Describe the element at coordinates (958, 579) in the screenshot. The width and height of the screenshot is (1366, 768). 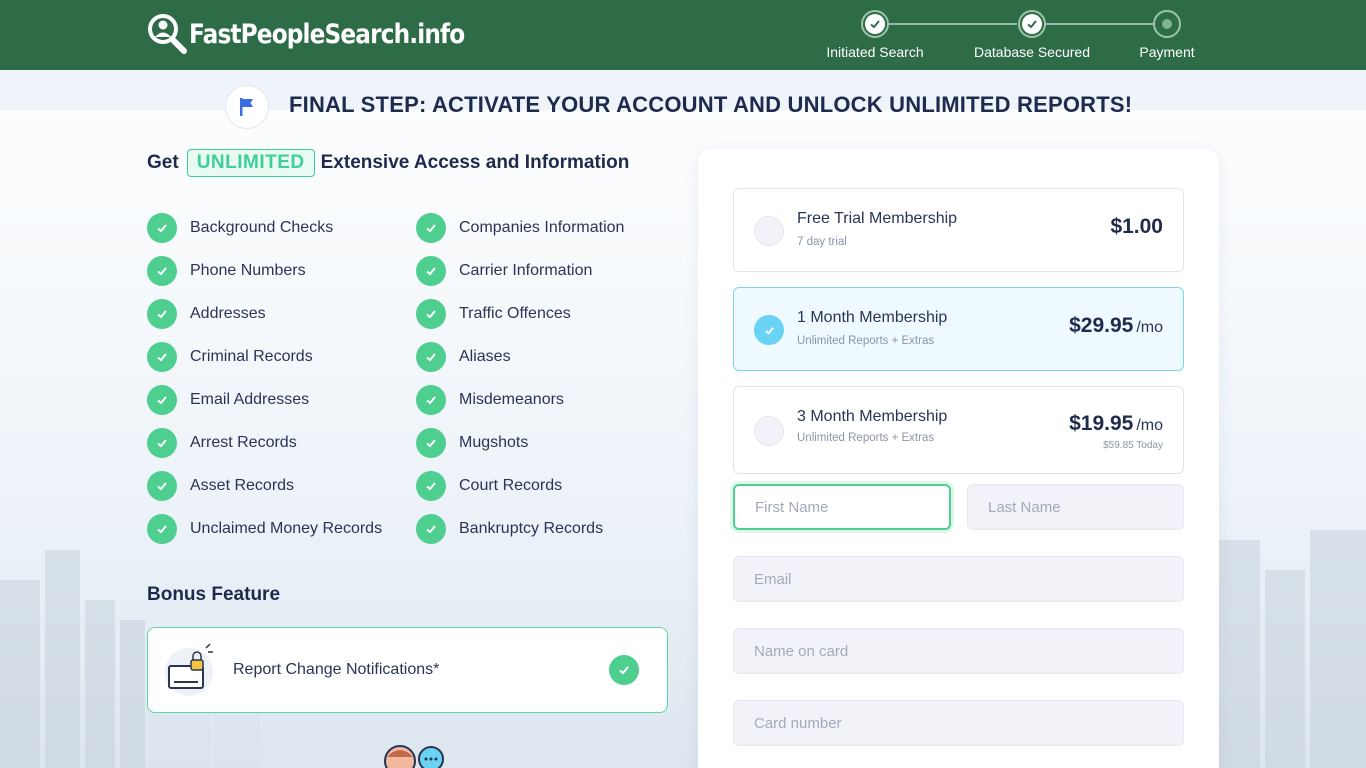
I see `email-input` at that location.